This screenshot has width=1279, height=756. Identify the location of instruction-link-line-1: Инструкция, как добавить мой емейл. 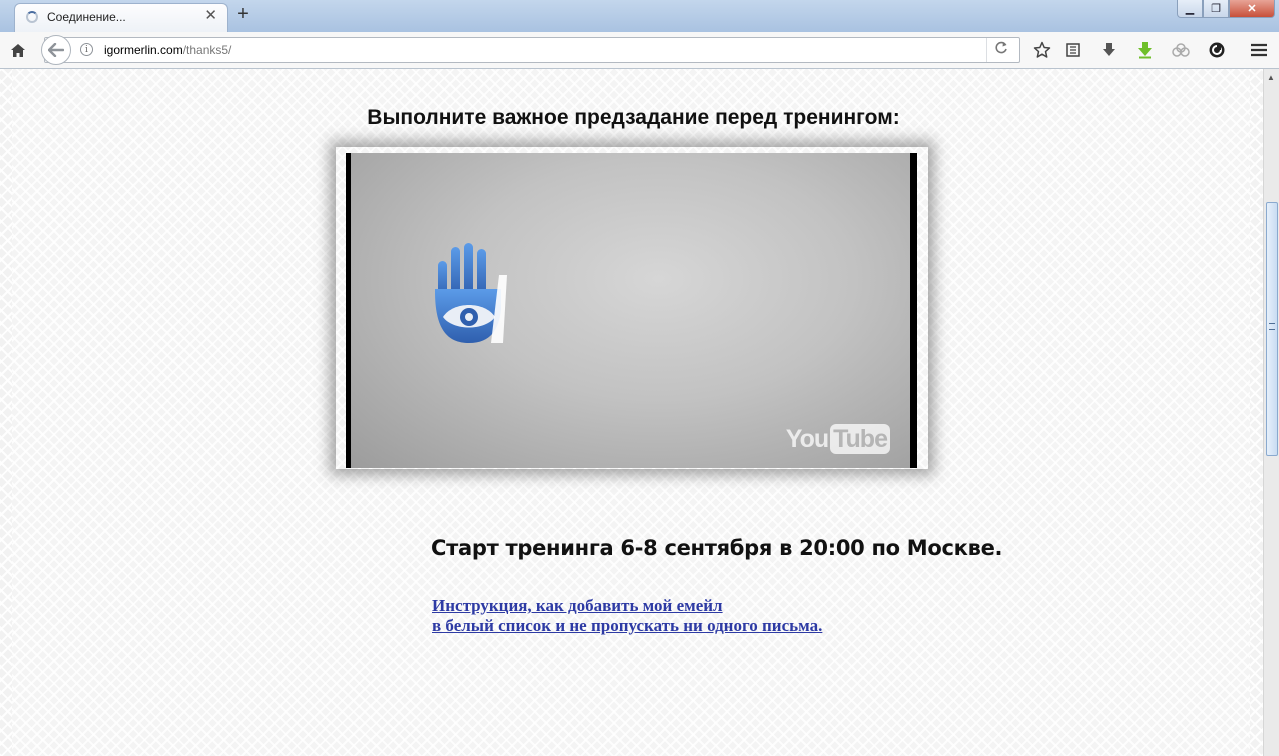
(627, 606).